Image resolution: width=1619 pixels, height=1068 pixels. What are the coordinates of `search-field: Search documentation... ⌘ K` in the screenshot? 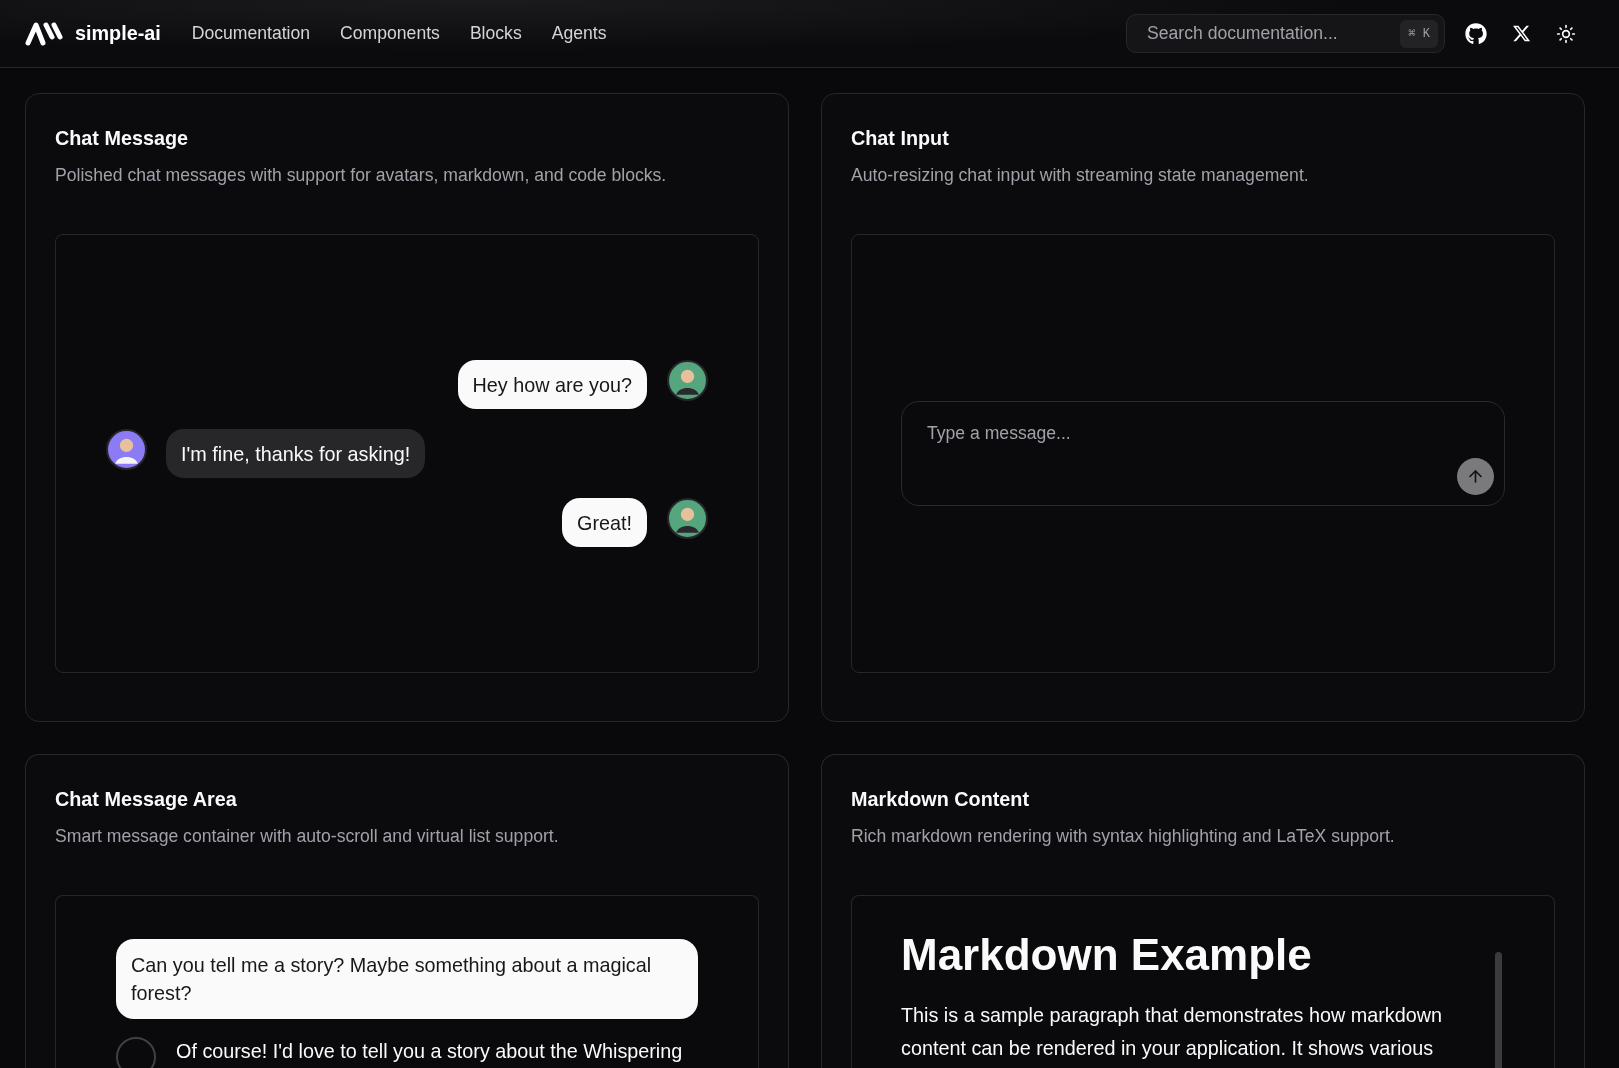 It's located at (1285, 33).